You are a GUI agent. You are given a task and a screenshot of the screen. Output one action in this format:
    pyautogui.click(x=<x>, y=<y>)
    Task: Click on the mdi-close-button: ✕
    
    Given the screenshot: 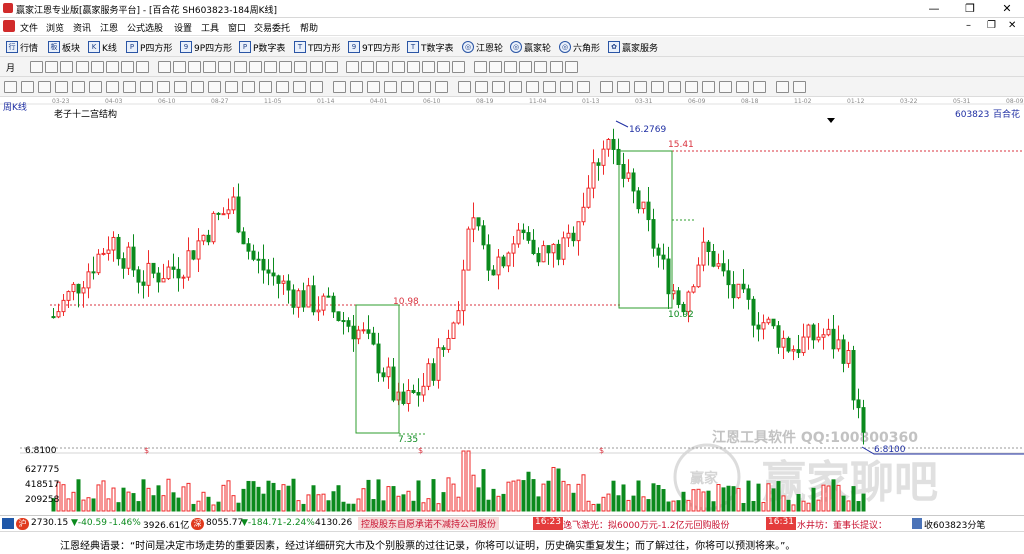 What is the action you would take?
    pyautogui.click(x=1012, y=26)
    